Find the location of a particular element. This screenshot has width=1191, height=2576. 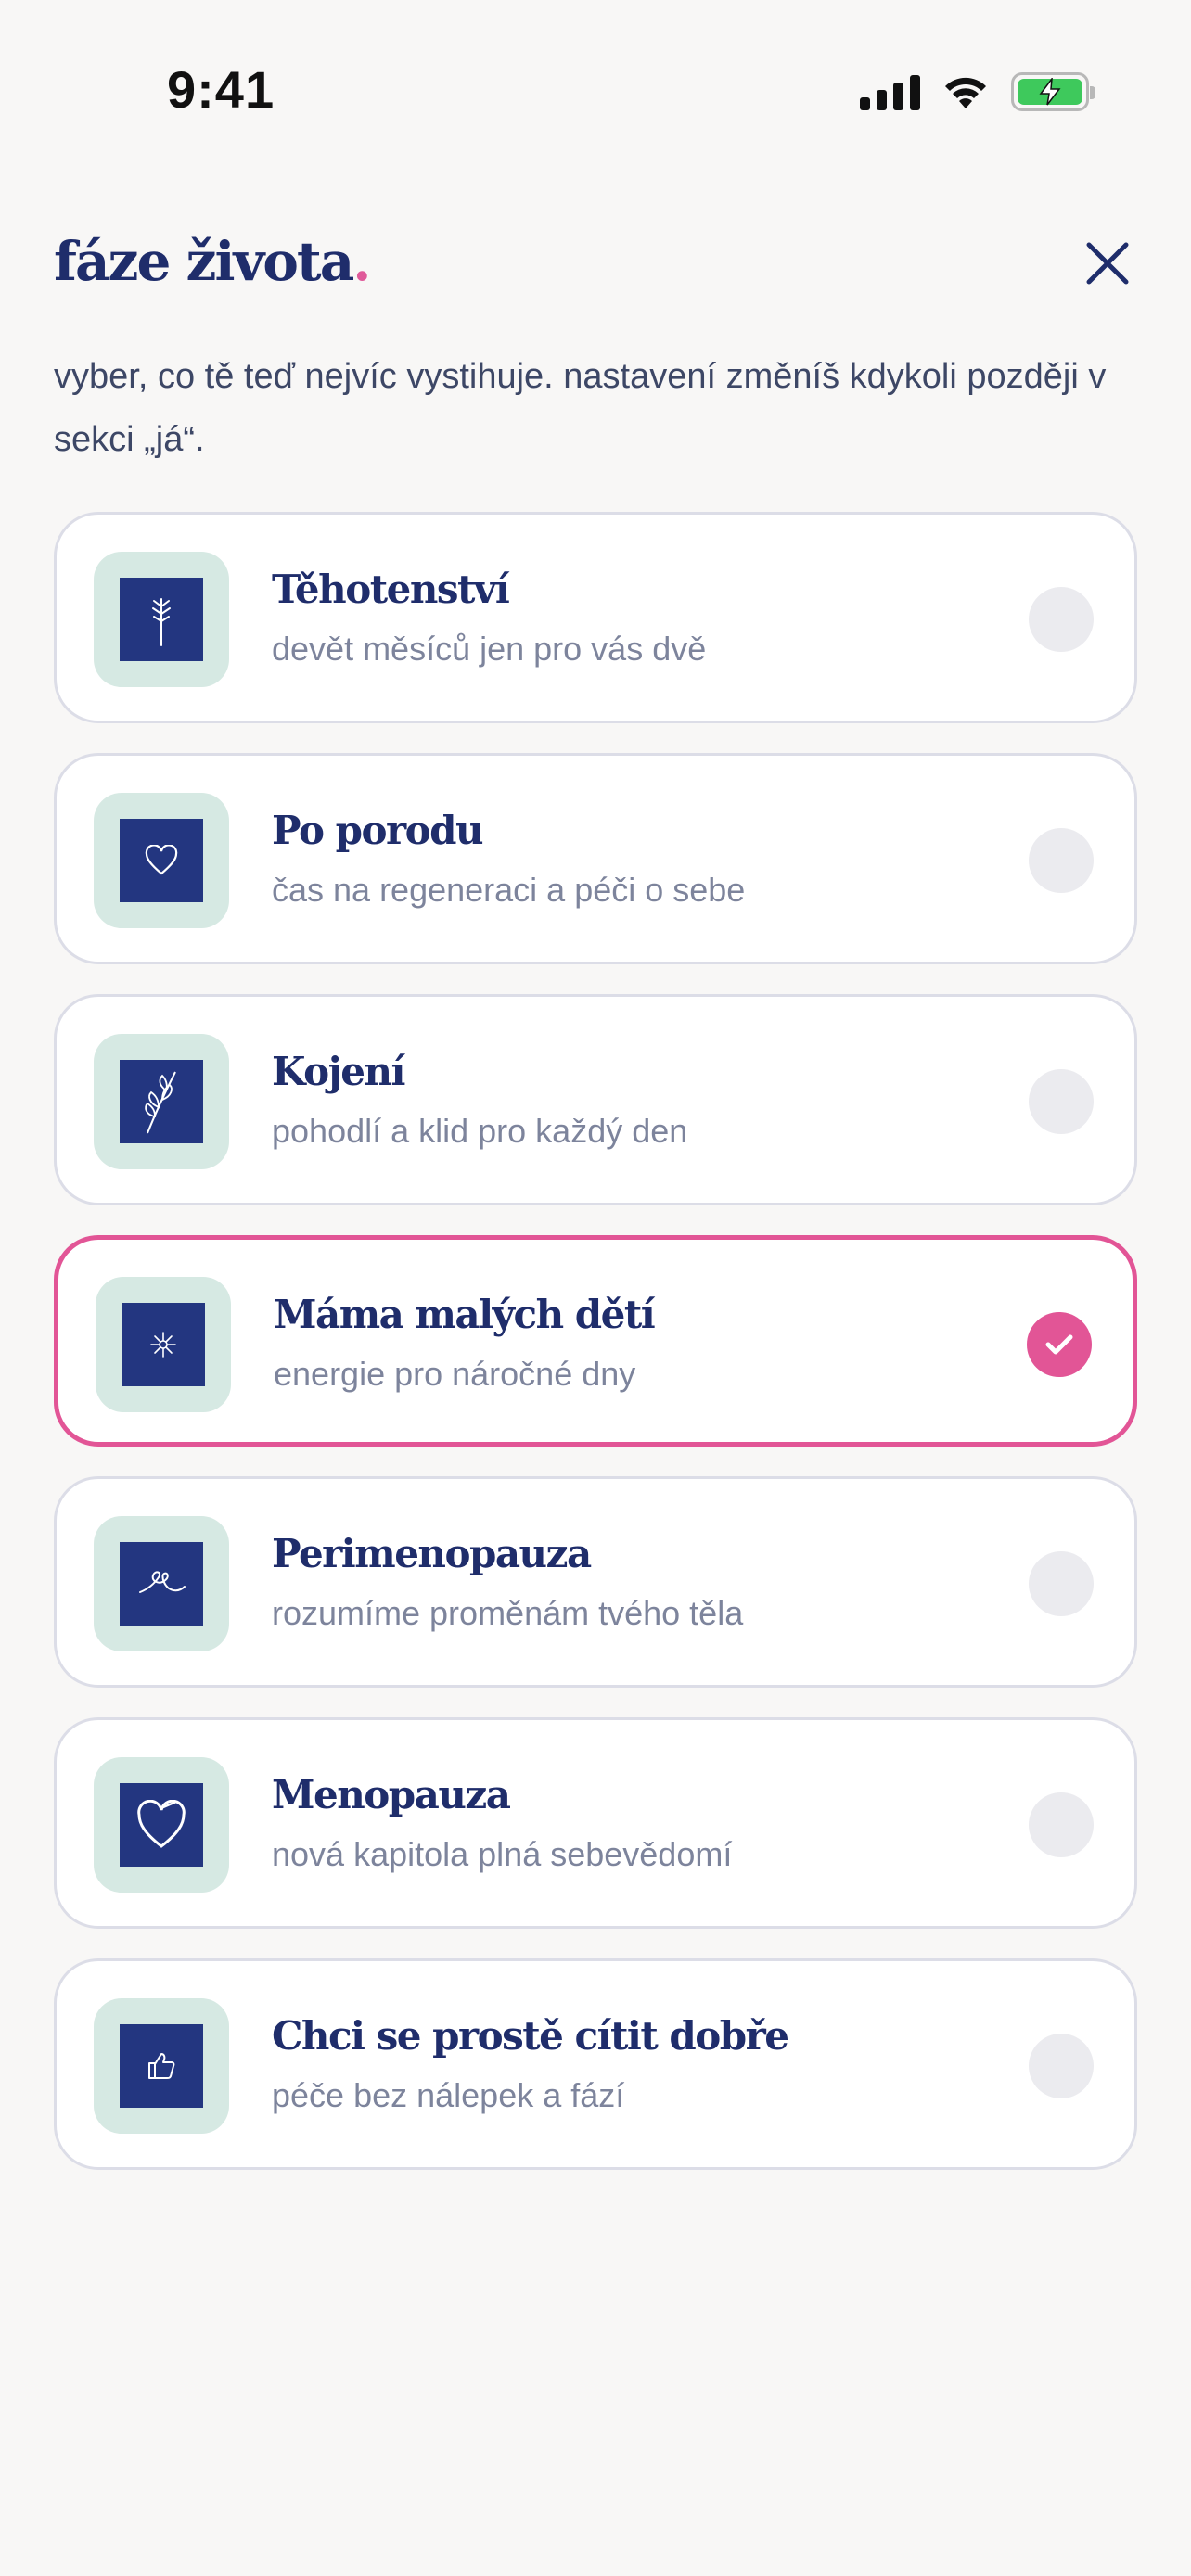

battery-charging-icon is located at coordinates (1053, 92).